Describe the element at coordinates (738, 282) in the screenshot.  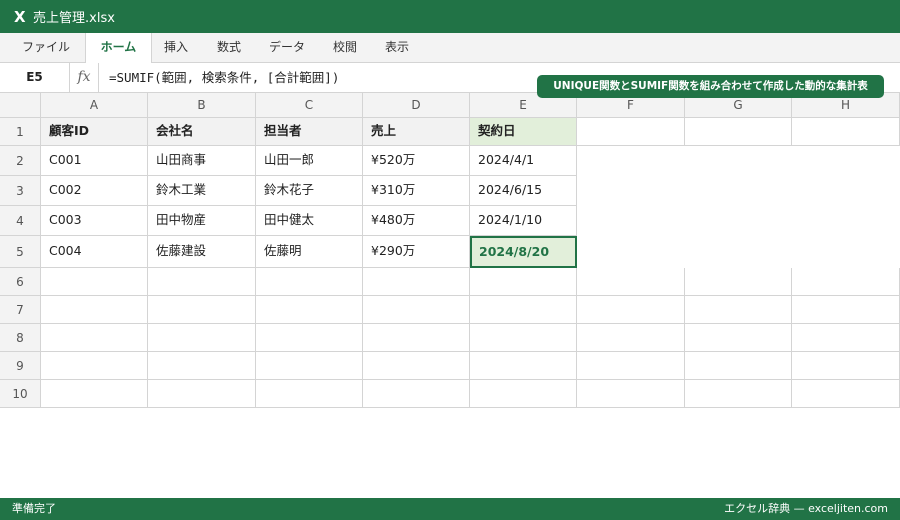
I see `cell-g6` at that location.